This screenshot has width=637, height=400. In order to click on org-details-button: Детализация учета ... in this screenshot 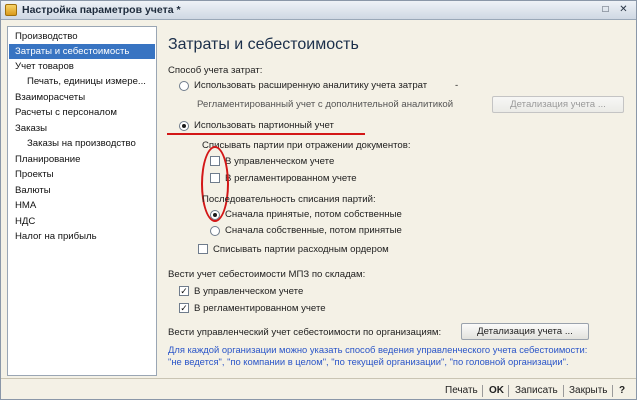, I will do `click(525, 331)`.